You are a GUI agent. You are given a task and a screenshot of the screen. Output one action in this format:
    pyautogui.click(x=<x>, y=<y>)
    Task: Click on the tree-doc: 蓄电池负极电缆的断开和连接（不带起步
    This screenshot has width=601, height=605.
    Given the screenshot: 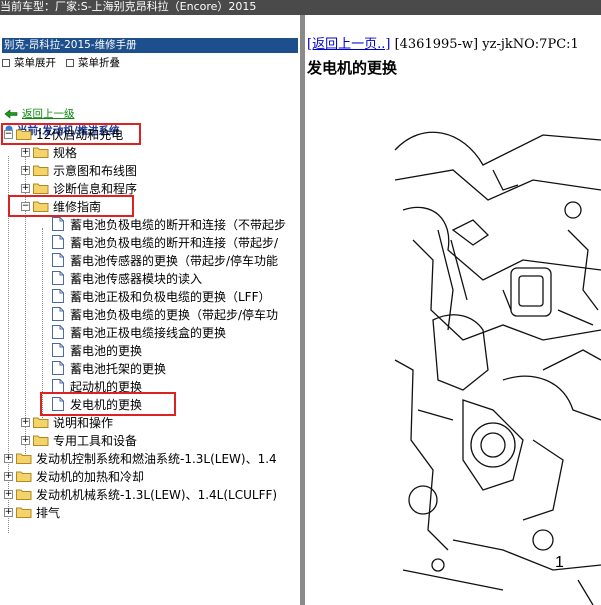 What is the action you would take?
    pyautogui.click(x=169, y=224)
    